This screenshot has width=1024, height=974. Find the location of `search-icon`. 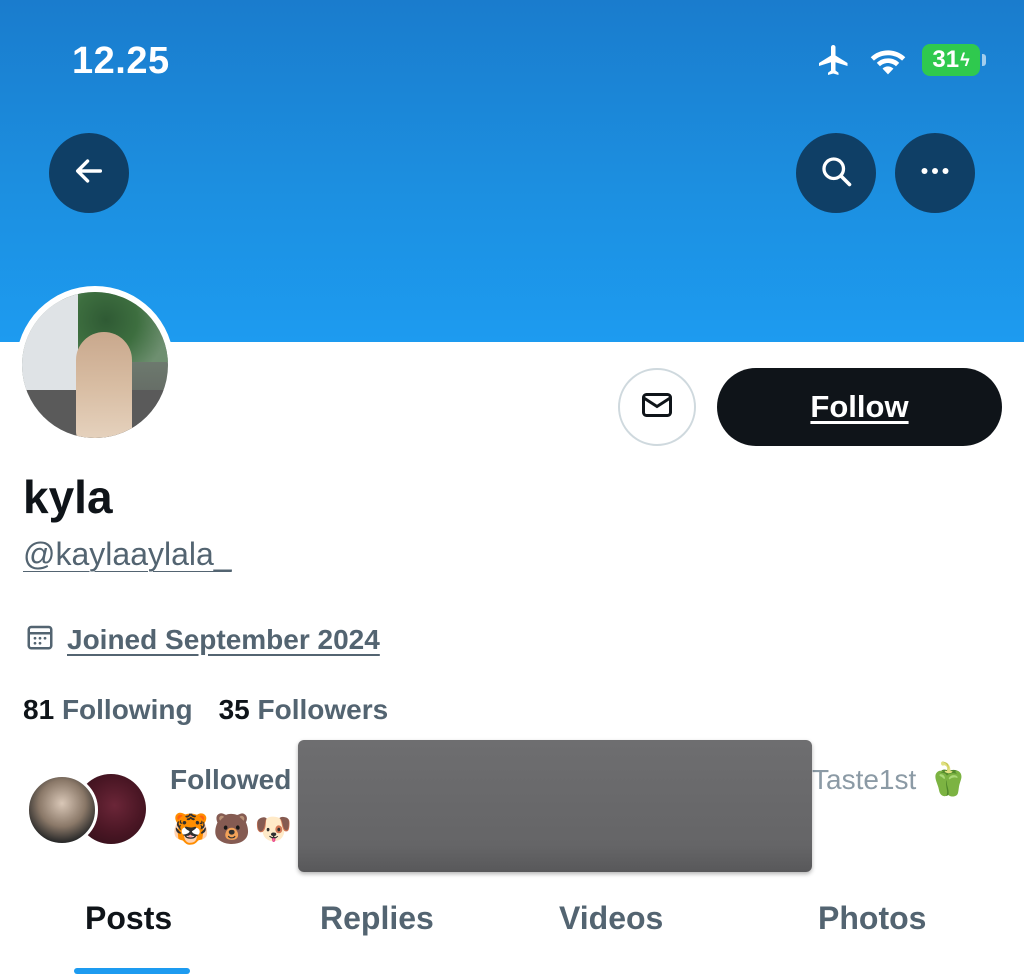

search-icon is located at coordinates (836, 173).